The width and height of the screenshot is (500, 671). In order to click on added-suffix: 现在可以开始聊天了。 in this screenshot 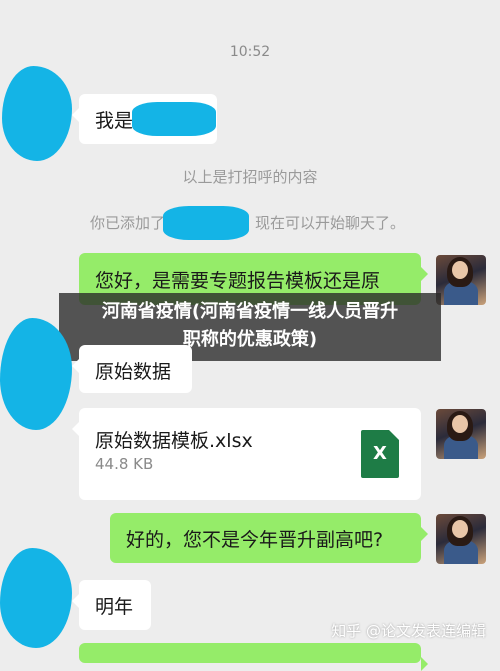, I will do `click(330, 223)`.